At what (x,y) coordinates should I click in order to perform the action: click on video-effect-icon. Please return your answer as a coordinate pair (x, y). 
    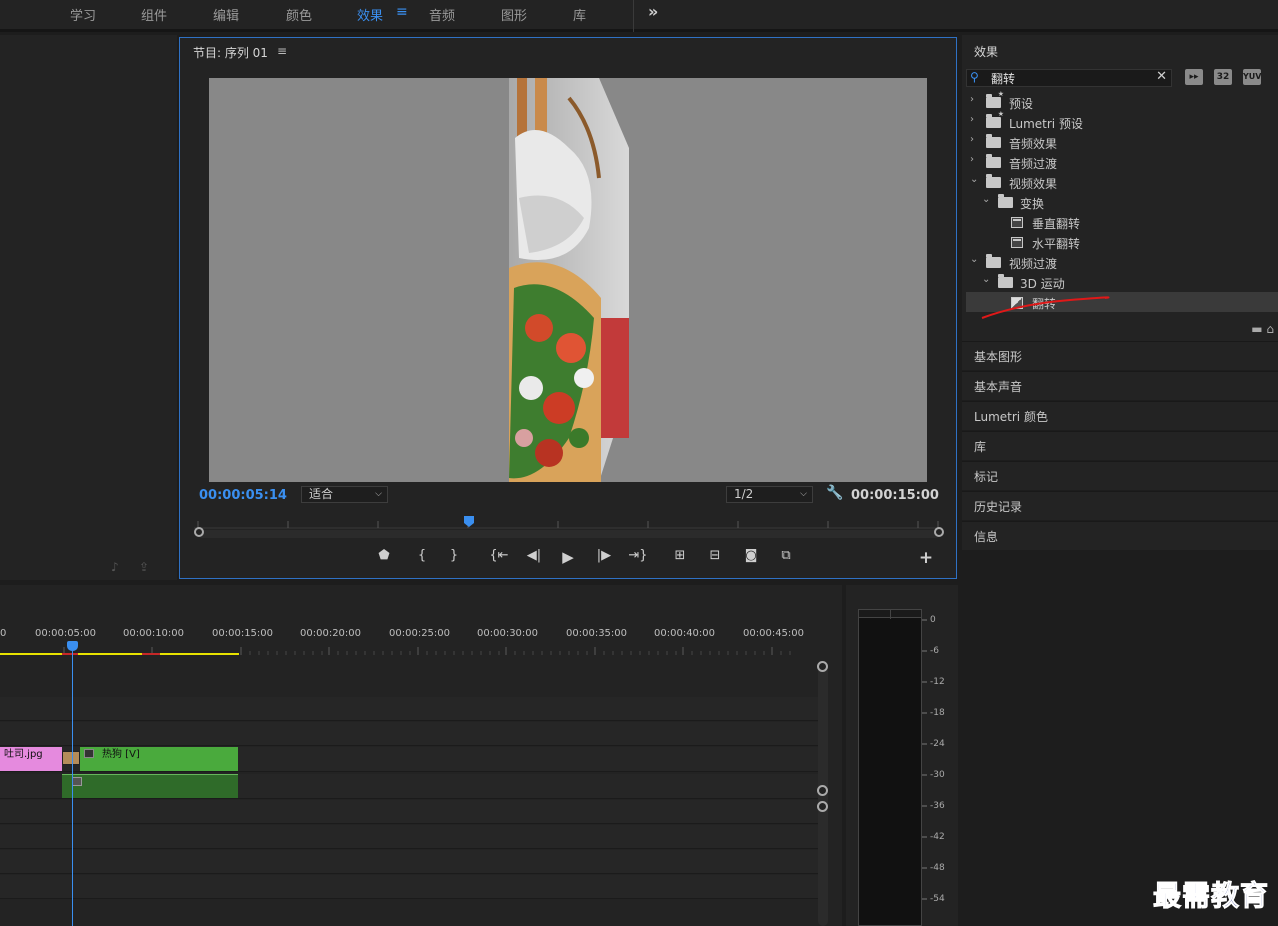
    Looking at the image, I should click on (1017, 242).